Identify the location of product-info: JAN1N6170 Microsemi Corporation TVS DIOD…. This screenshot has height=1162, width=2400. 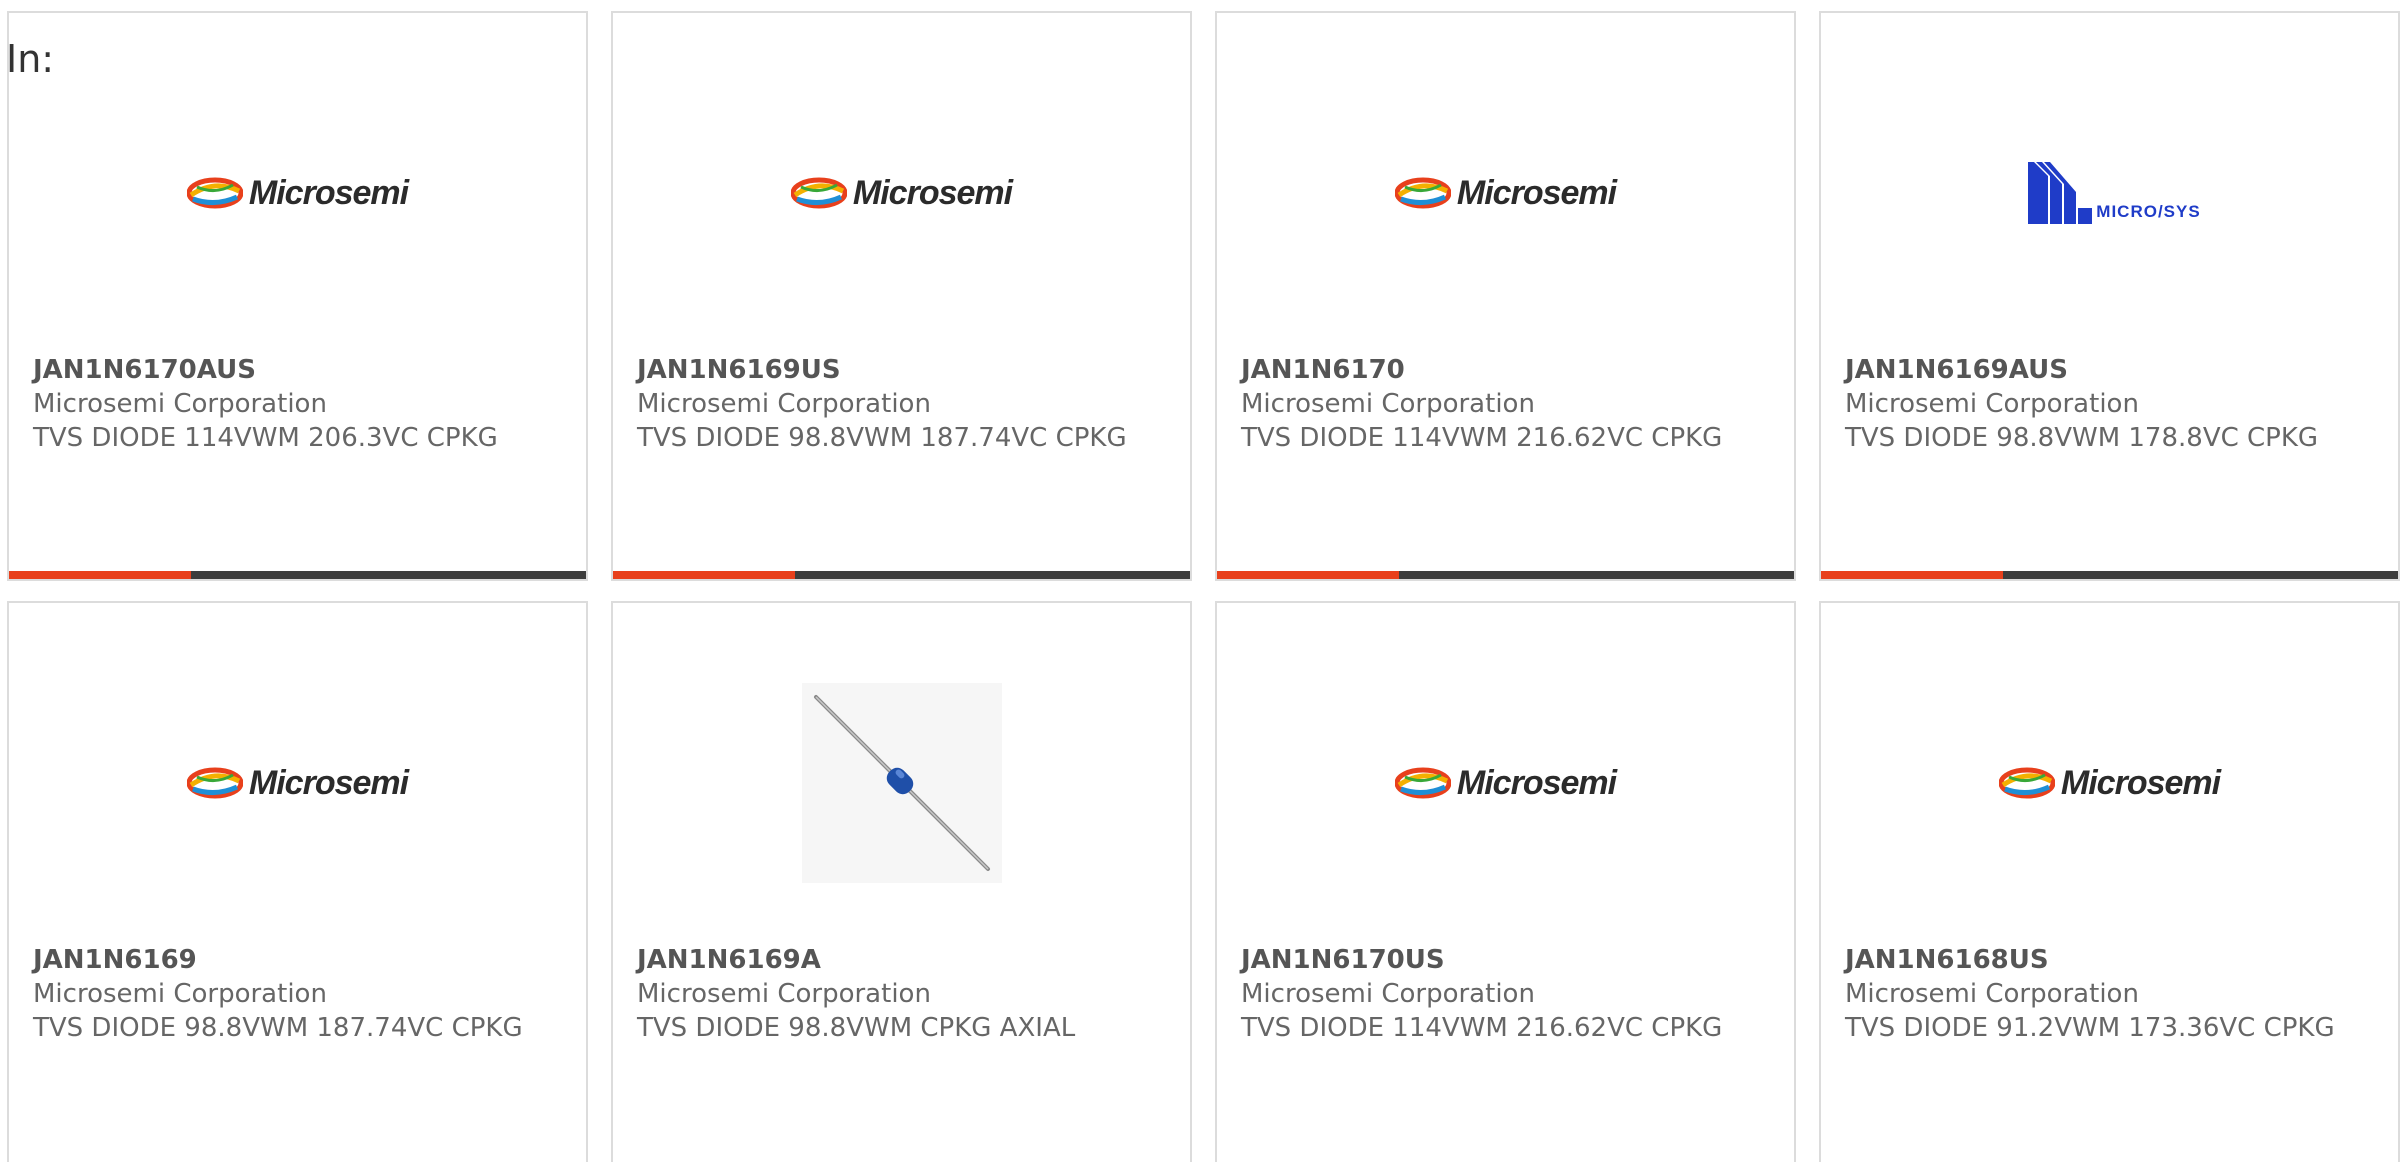
(1507, 404).